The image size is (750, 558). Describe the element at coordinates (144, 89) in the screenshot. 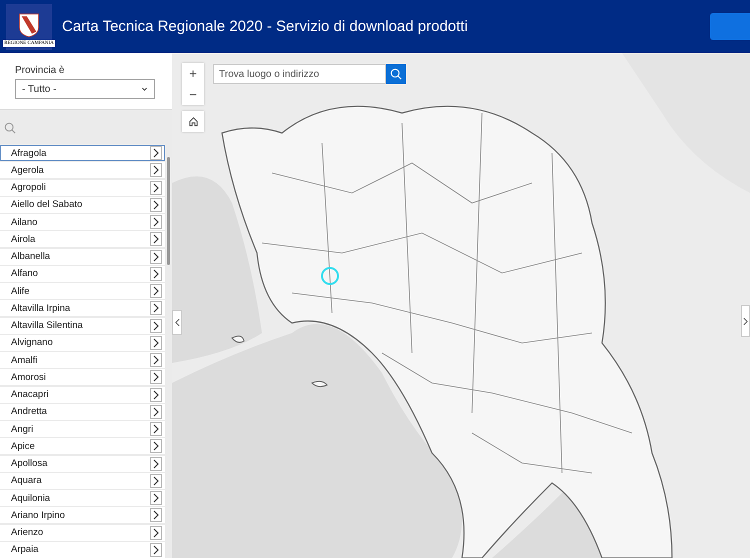

I see `caret-icon` at that location.